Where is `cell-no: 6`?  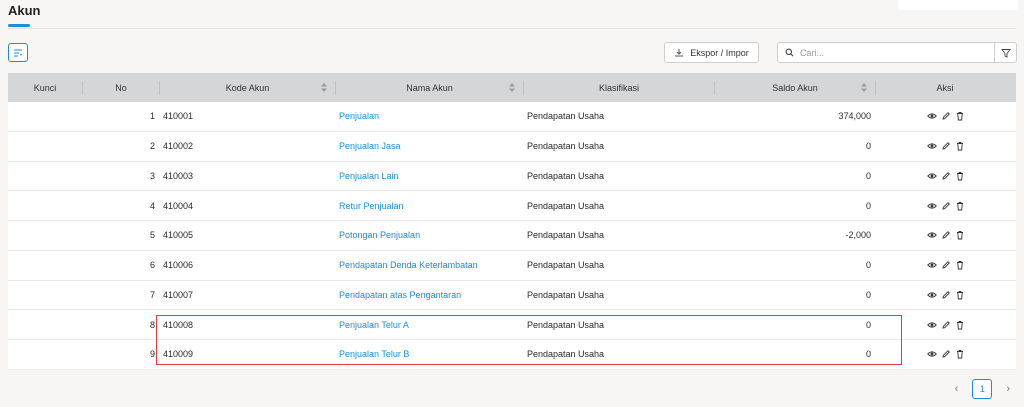 cell-no: 6 is located at coordinates (152, 265).